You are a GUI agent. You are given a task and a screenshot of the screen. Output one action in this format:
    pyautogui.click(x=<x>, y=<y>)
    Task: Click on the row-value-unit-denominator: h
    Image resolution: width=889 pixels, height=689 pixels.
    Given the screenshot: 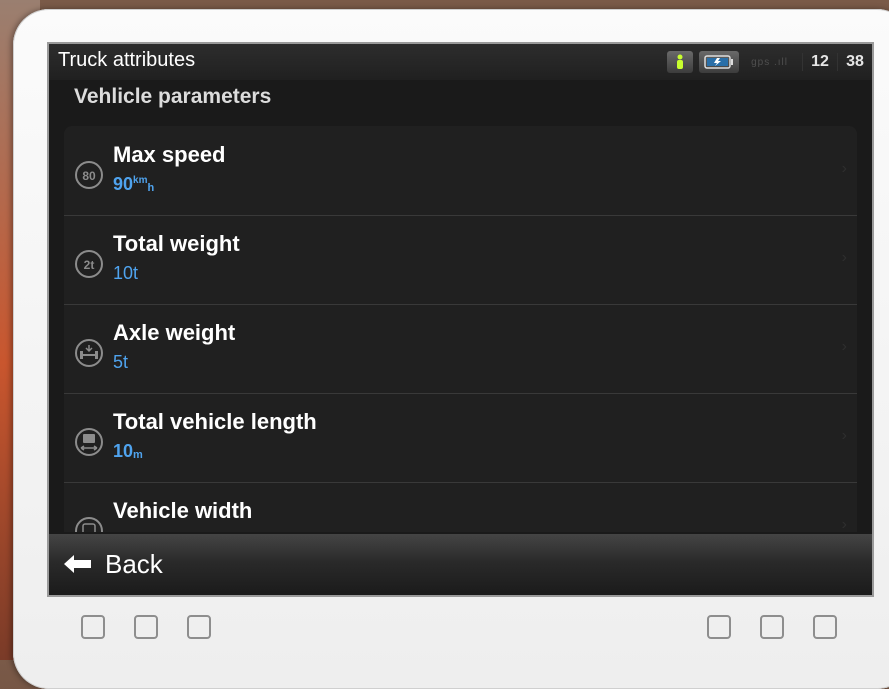 What is the action you would take?
    pyautogui.click(x=151, y=188)
    